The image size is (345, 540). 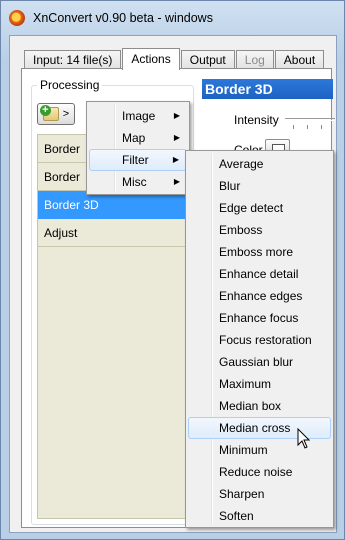 I want to click on menu-item-image: Image ▶, so click(x=138, y=116).